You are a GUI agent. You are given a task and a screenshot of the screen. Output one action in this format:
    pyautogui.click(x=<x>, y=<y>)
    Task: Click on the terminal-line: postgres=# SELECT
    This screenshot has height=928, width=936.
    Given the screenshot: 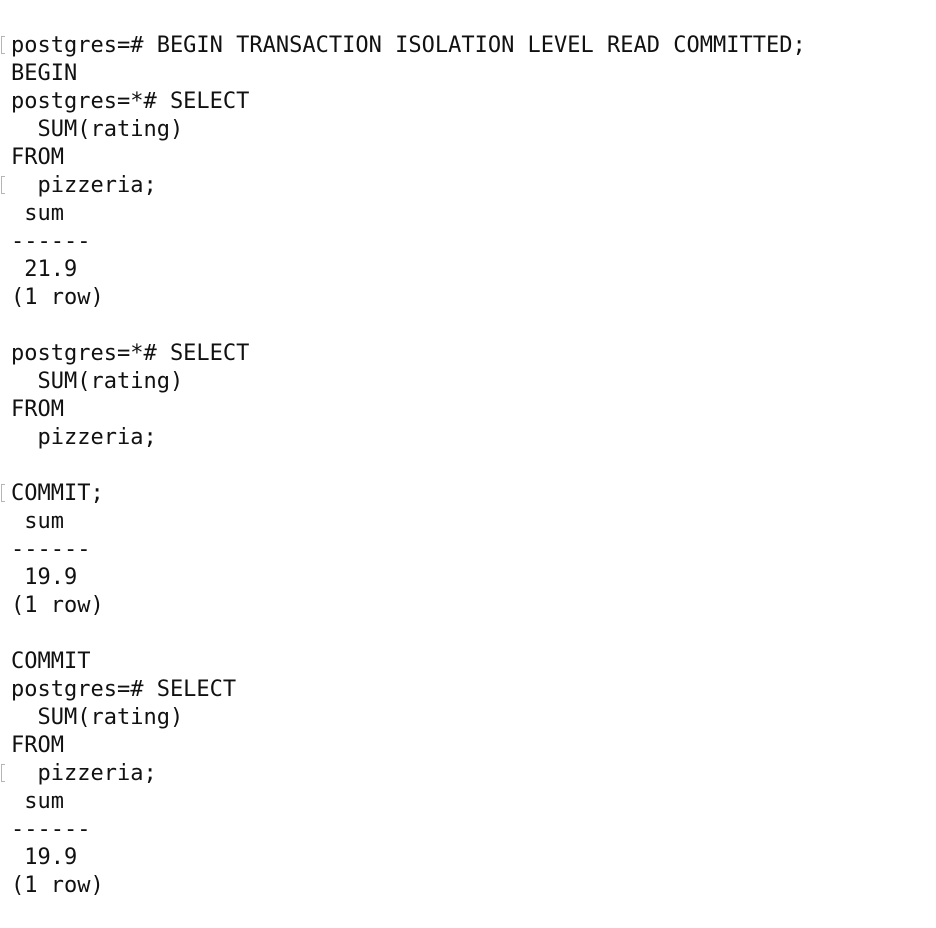 What is the action you would take?
    pyautogui.click(x=473, y=690)
    